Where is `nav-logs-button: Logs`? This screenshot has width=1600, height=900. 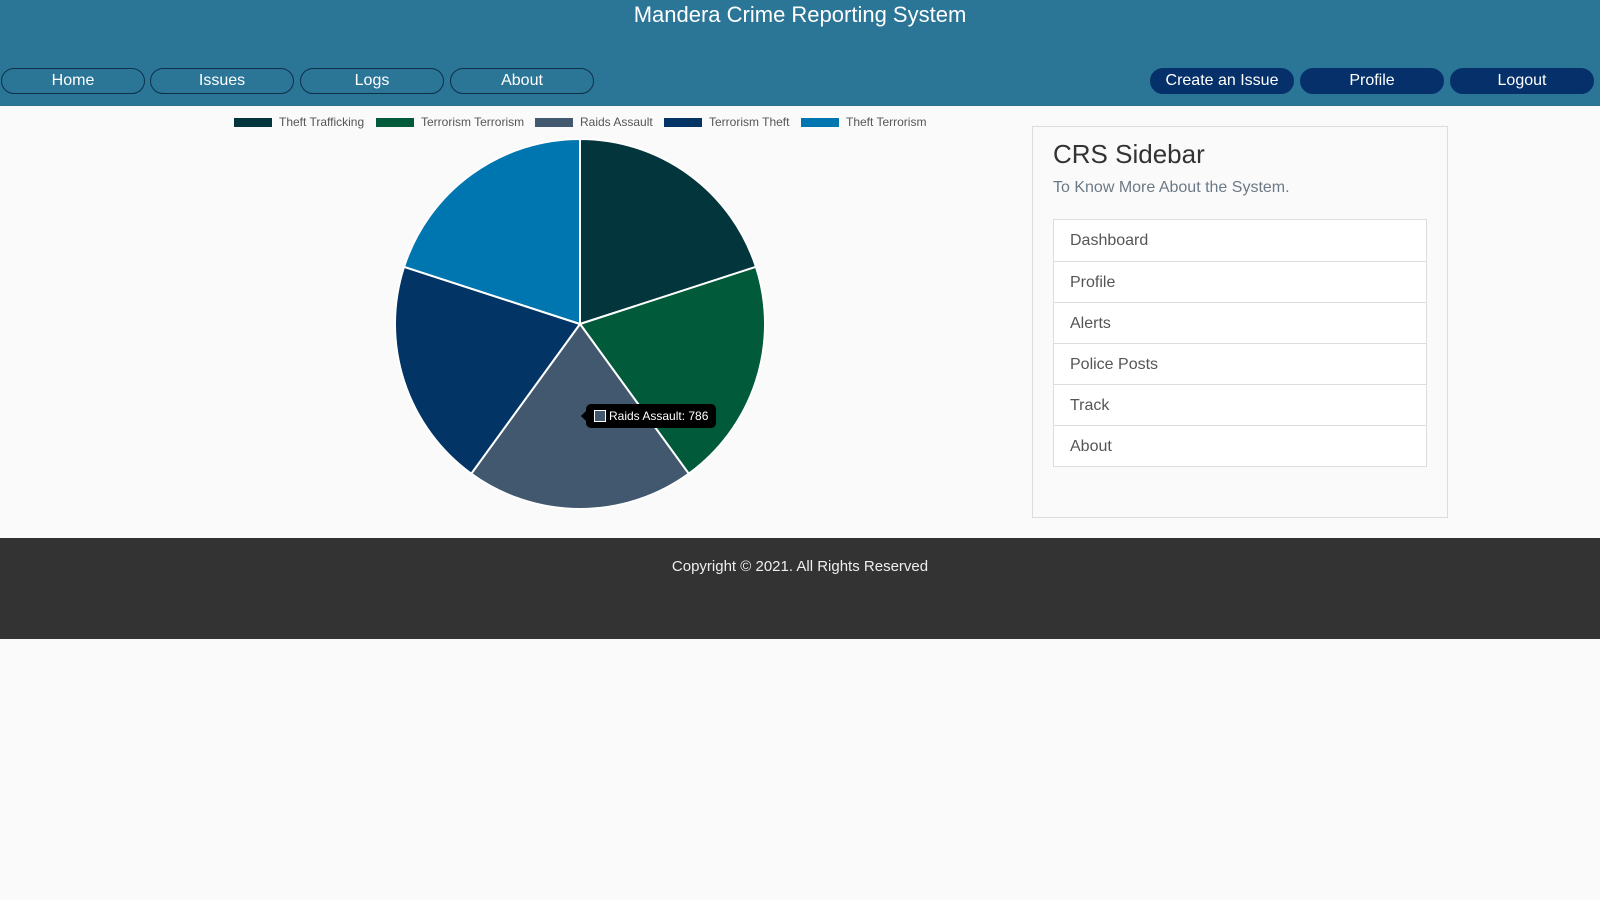
nav-logs-button: Logs is located at coordinates (372, 81).